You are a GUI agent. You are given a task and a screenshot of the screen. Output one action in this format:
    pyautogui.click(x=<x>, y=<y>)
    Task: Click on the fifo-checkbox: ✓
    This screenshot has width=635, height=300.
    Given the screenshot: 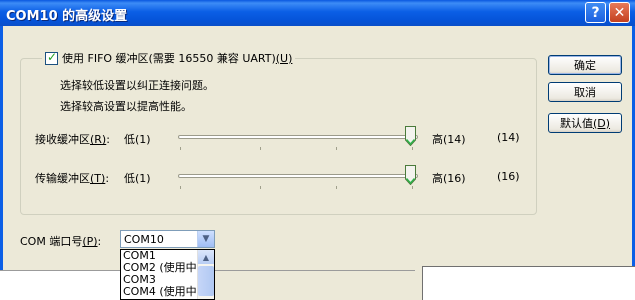 What is the action you would take?
    pyautogui.click(x=51, y=57)
    